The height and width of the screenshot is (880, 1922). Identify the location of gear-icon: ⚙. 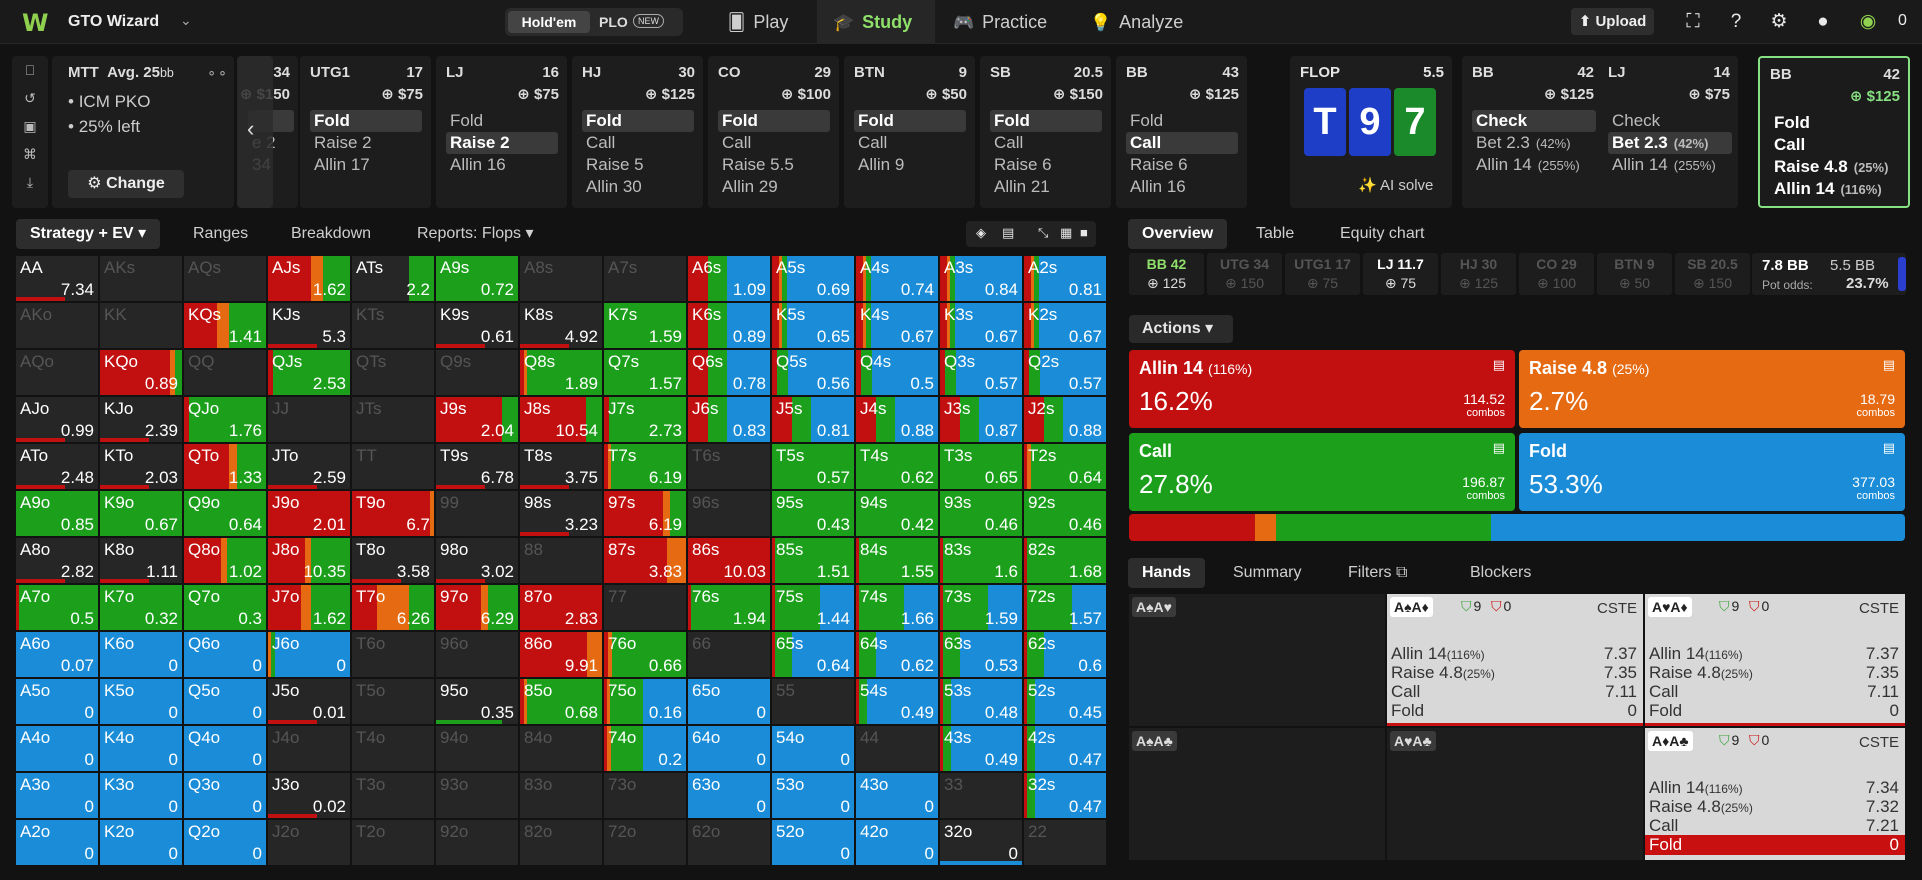
(1779, 22).